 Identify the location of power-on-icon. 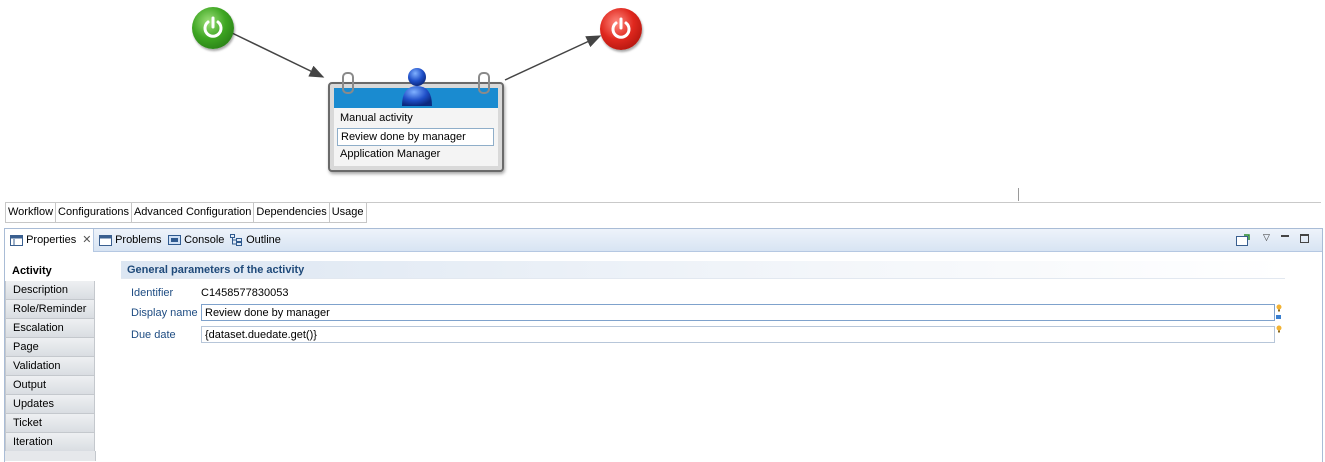
(213, 27).